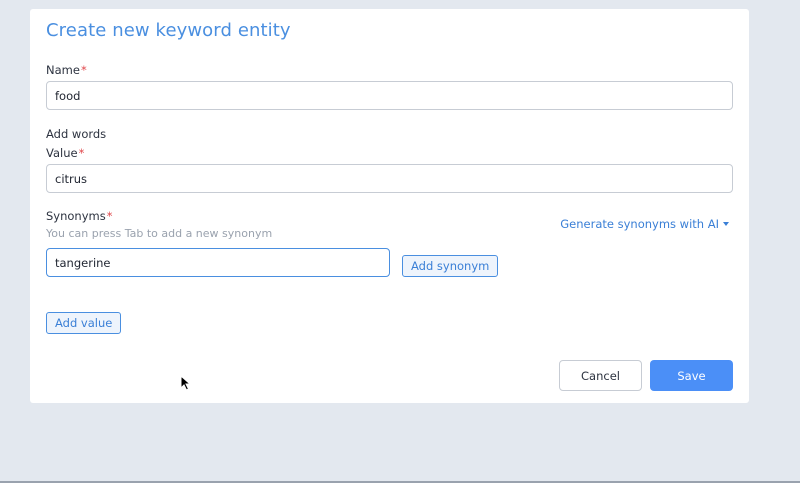 The image size is (800, 483). What do you see at coordinates (81, 153) in the screenshot?
I see `value-required-mark: *` at bounding box center [81, 153].